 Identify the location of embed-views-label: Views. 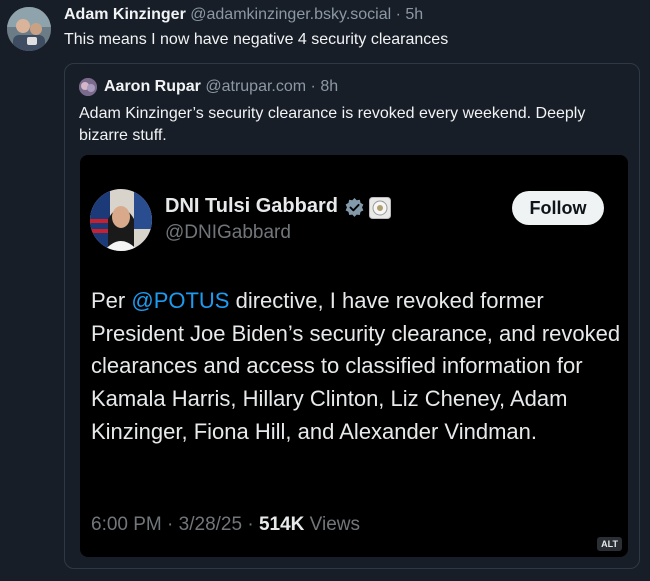
(334, 524).